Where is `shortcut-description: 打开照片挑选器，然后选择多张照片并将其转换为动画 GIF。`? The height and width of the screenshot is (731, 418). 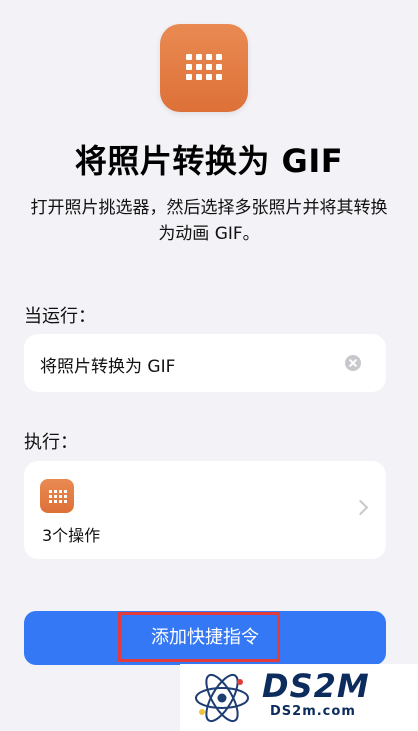 shortcut-description: 打开照片挑选器，然后选择多张照片并将其转换为动画 GIF。 is located at coordinates (209, 221).